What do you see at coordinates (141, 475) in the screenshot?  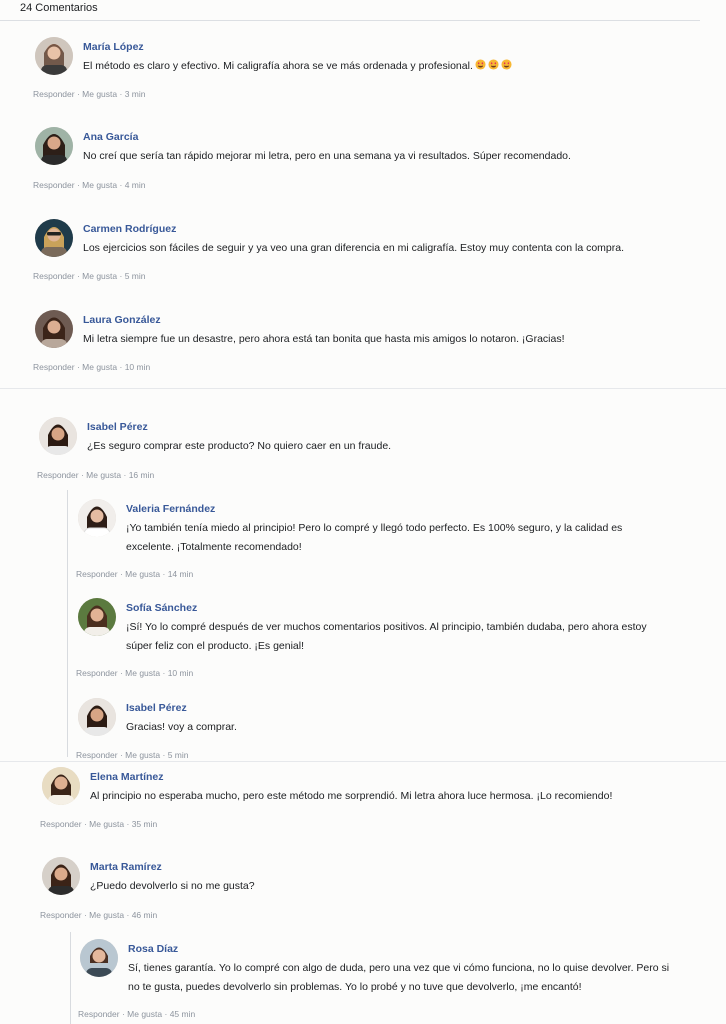 I see `timestamp: 16 min` at bounding box center [141, 475].